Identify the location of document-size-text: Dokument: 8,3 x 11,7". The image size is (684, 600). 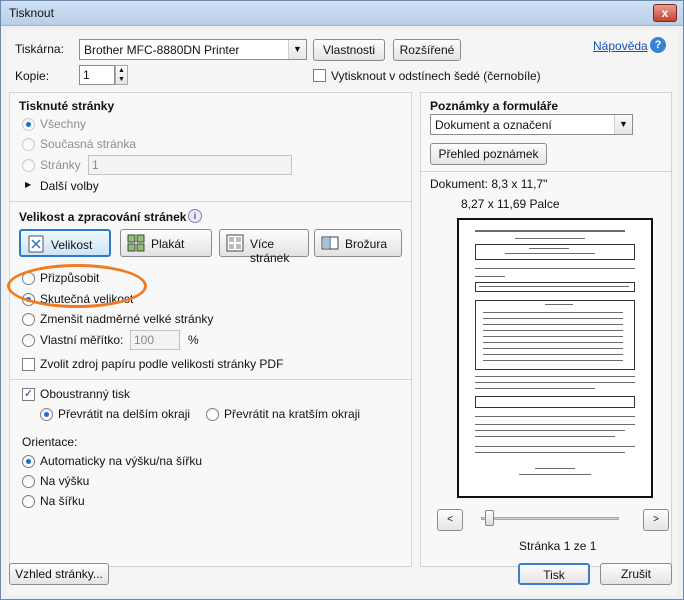
(489, 184).